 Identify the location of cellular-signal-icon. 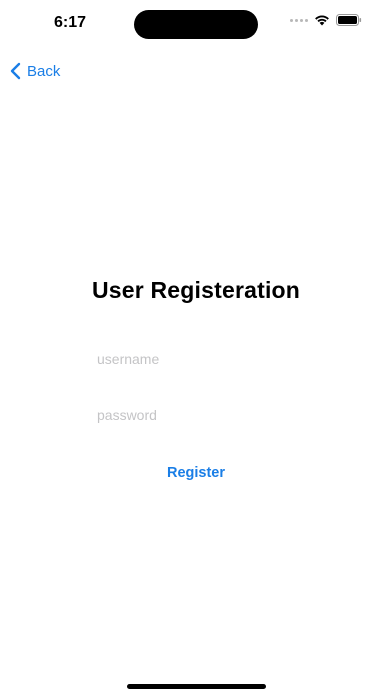
(299, 20).